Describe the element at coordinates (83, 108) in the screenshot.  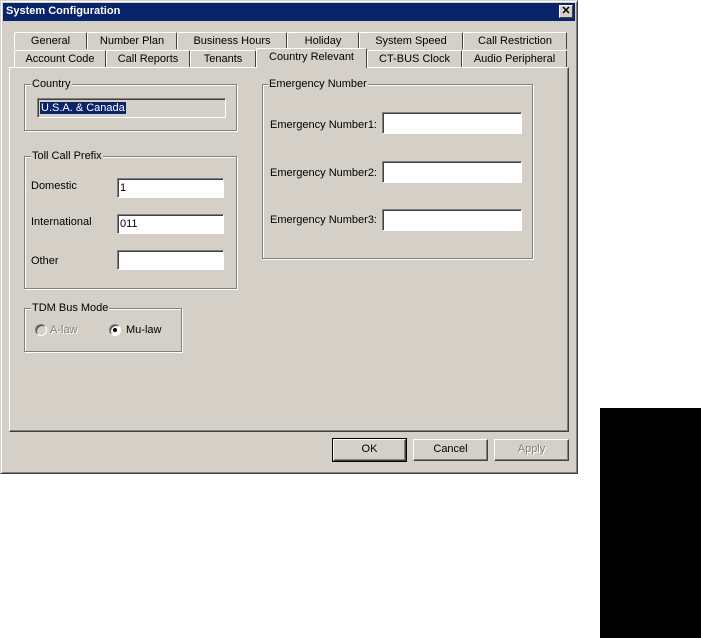
I see `country-value: U.S.A. & Canada` at that location.